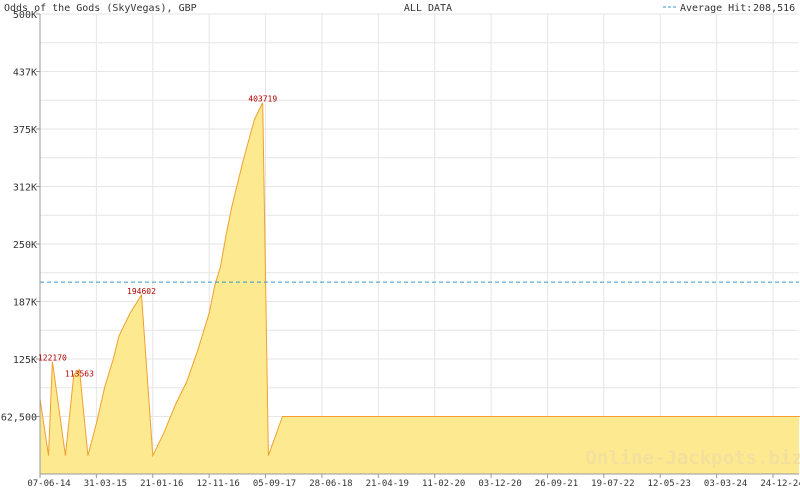 The width and height of the screenshot is (800, 490). I want to click on x-tick-label: 19-07-22, so click(612, 484).